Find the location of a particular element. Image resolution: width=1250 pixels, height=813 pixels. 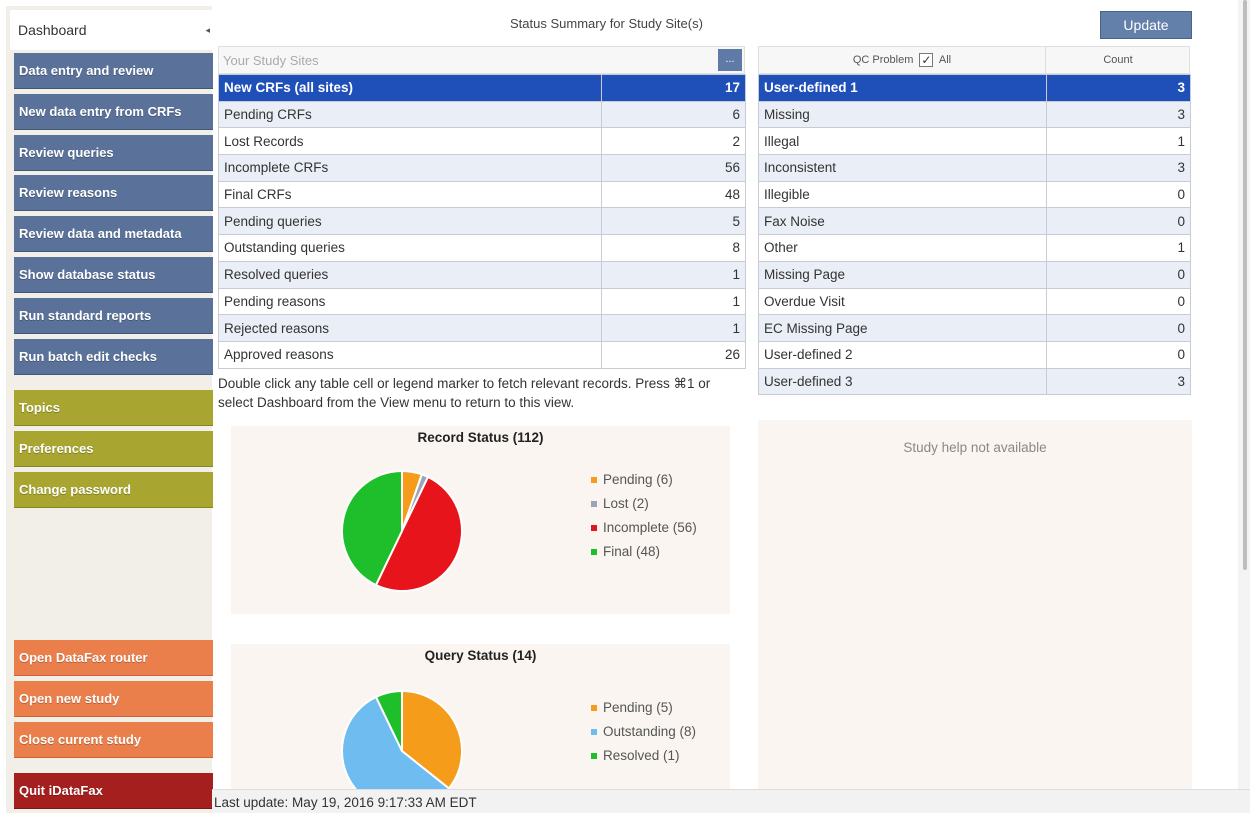

table-row: Illegal 1 is located at coordinates (974, 141).